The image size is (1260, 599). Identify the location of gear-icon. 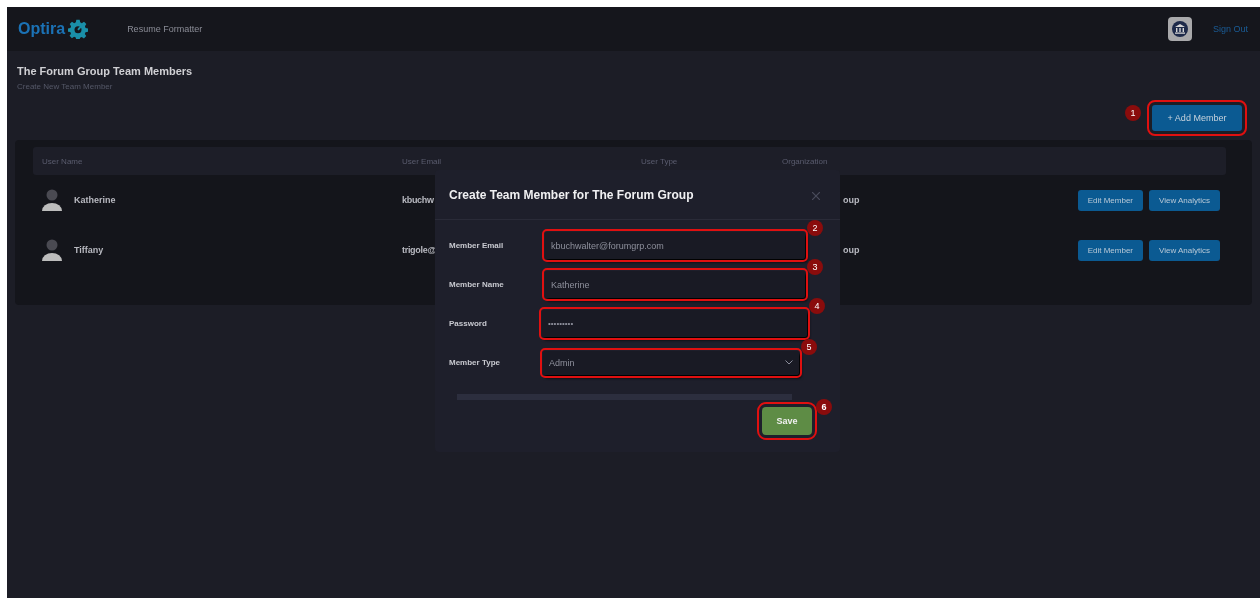
(78, 29).